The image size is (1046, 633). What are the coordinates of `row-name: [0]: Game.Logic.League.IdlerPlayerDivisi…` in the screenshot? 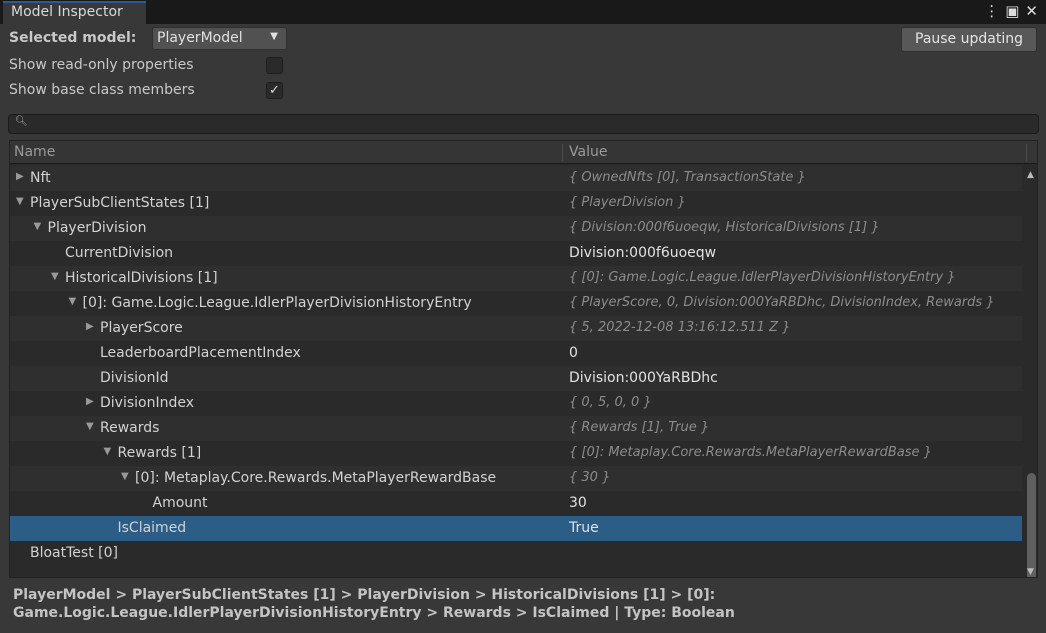 It's located at (277, 303).